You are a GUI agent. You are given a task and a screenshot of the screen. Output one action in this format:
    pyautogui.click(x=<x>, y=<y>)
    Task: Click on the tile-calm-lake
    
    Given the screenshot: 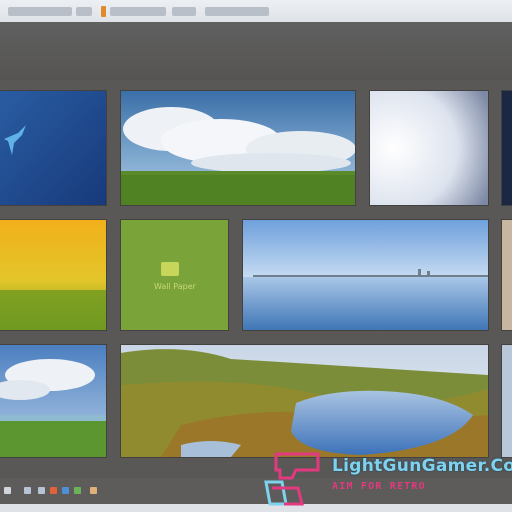 What is the action you would take?
    pyautogui.click(x=365, y=275)
    